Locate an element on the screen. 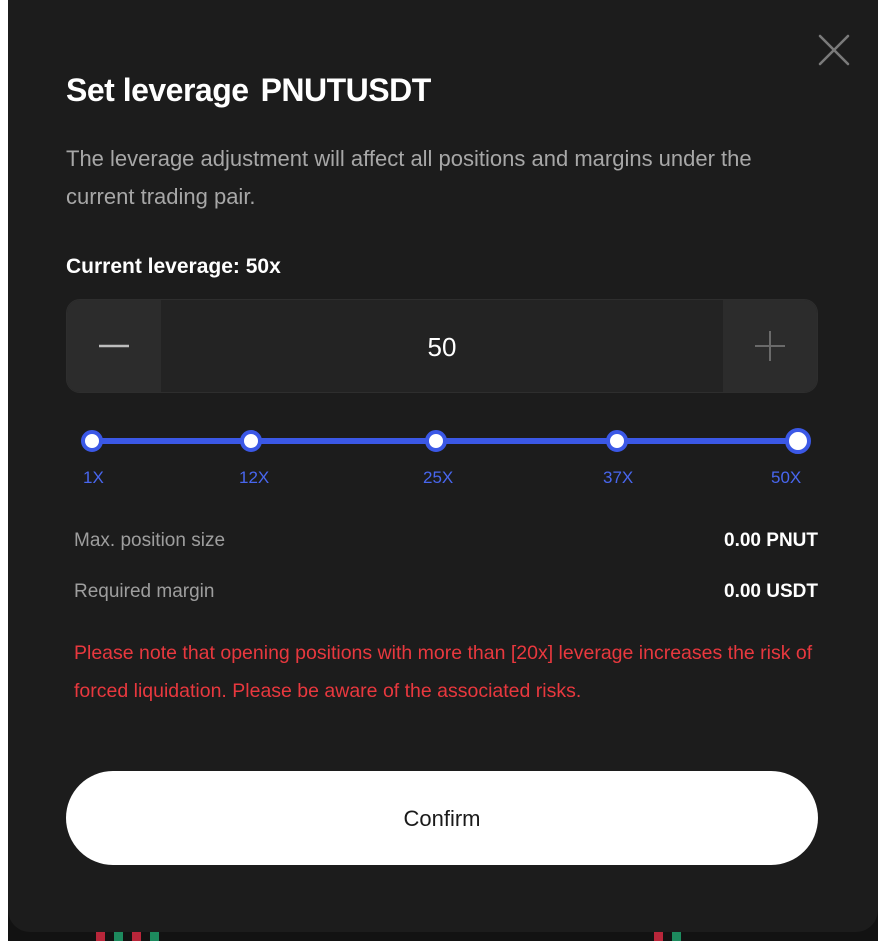 The image size is (878, 941). slider-tick-label: 1X is located at coordinates (93, 478).